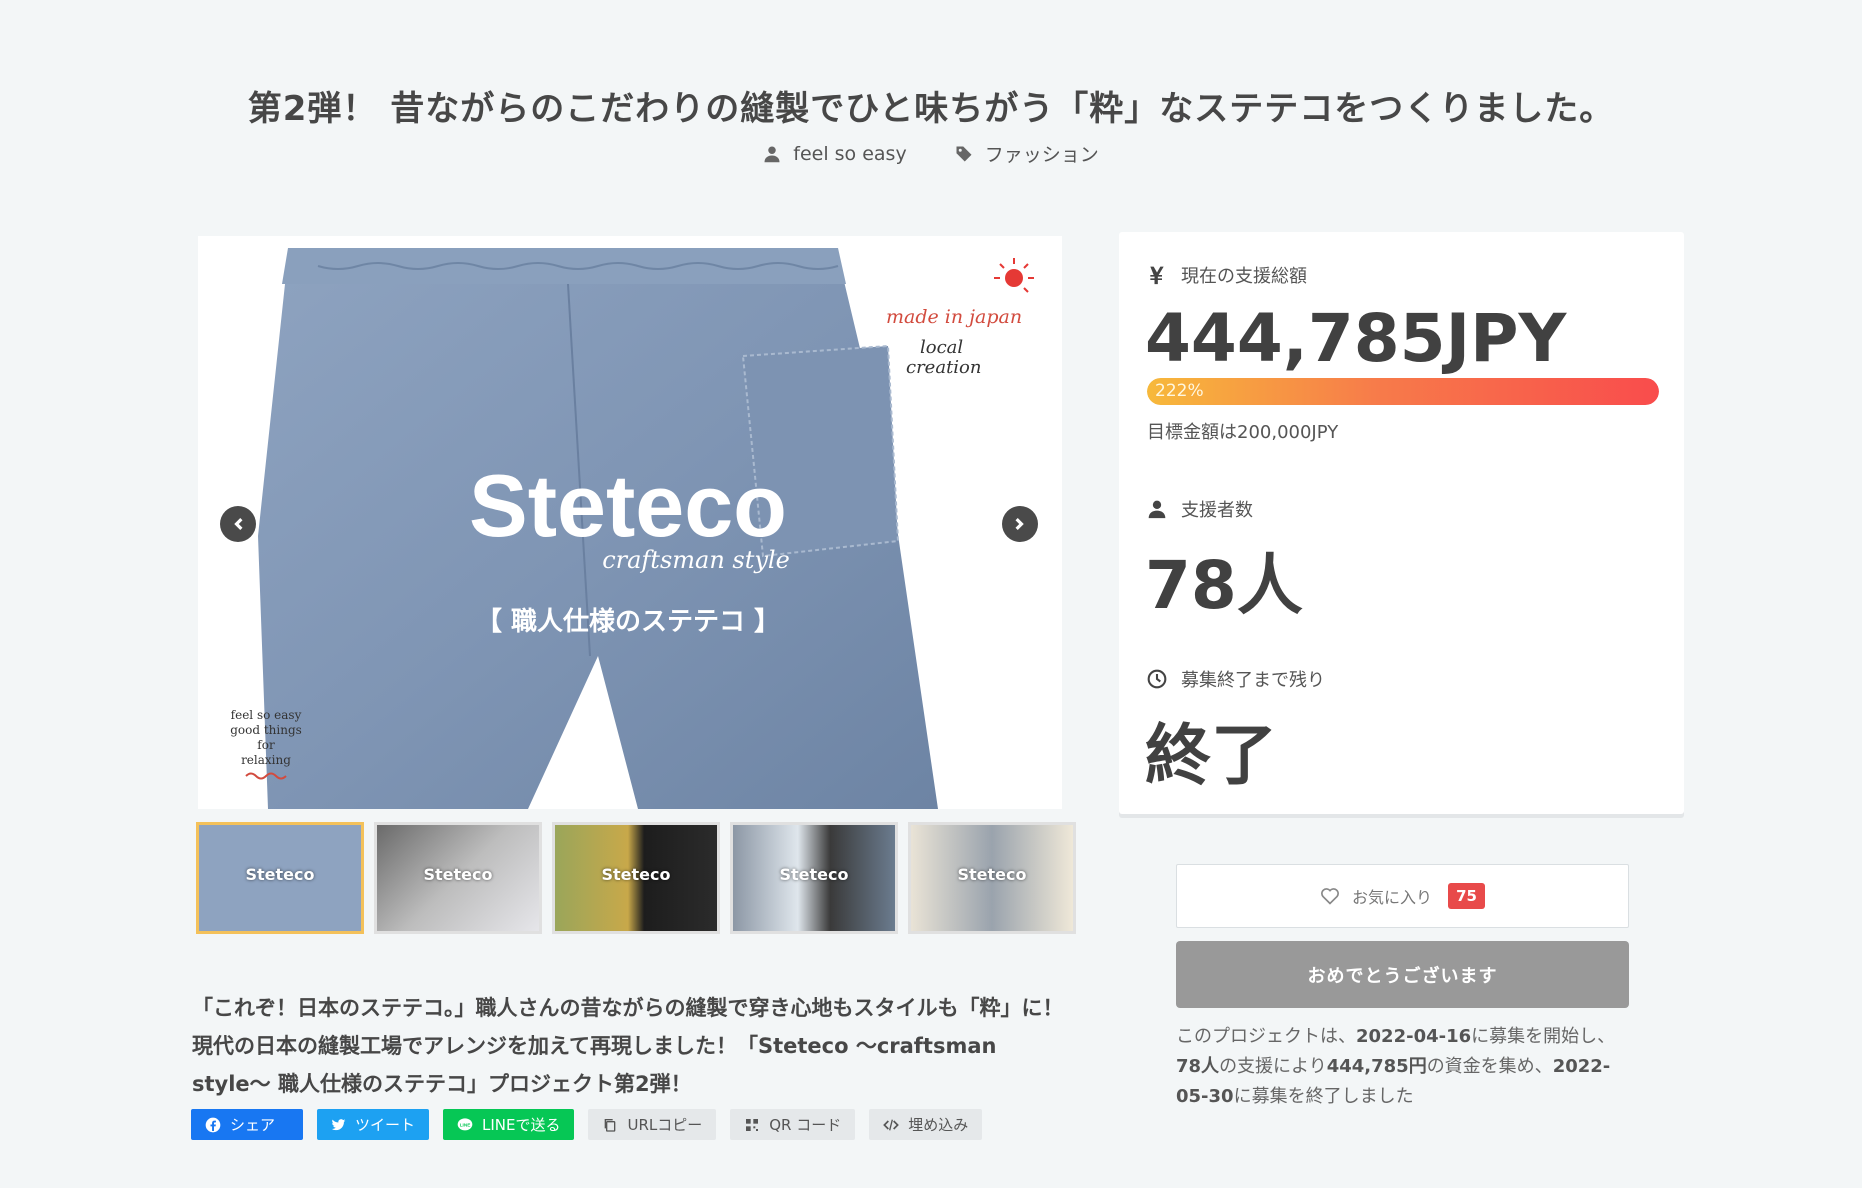 This screenshot has width=1862, height=1188. Describe the element at coordinates (1323, 1096) in the screenshot. I see `summary-text-5: に募集を終了しました` at that location.